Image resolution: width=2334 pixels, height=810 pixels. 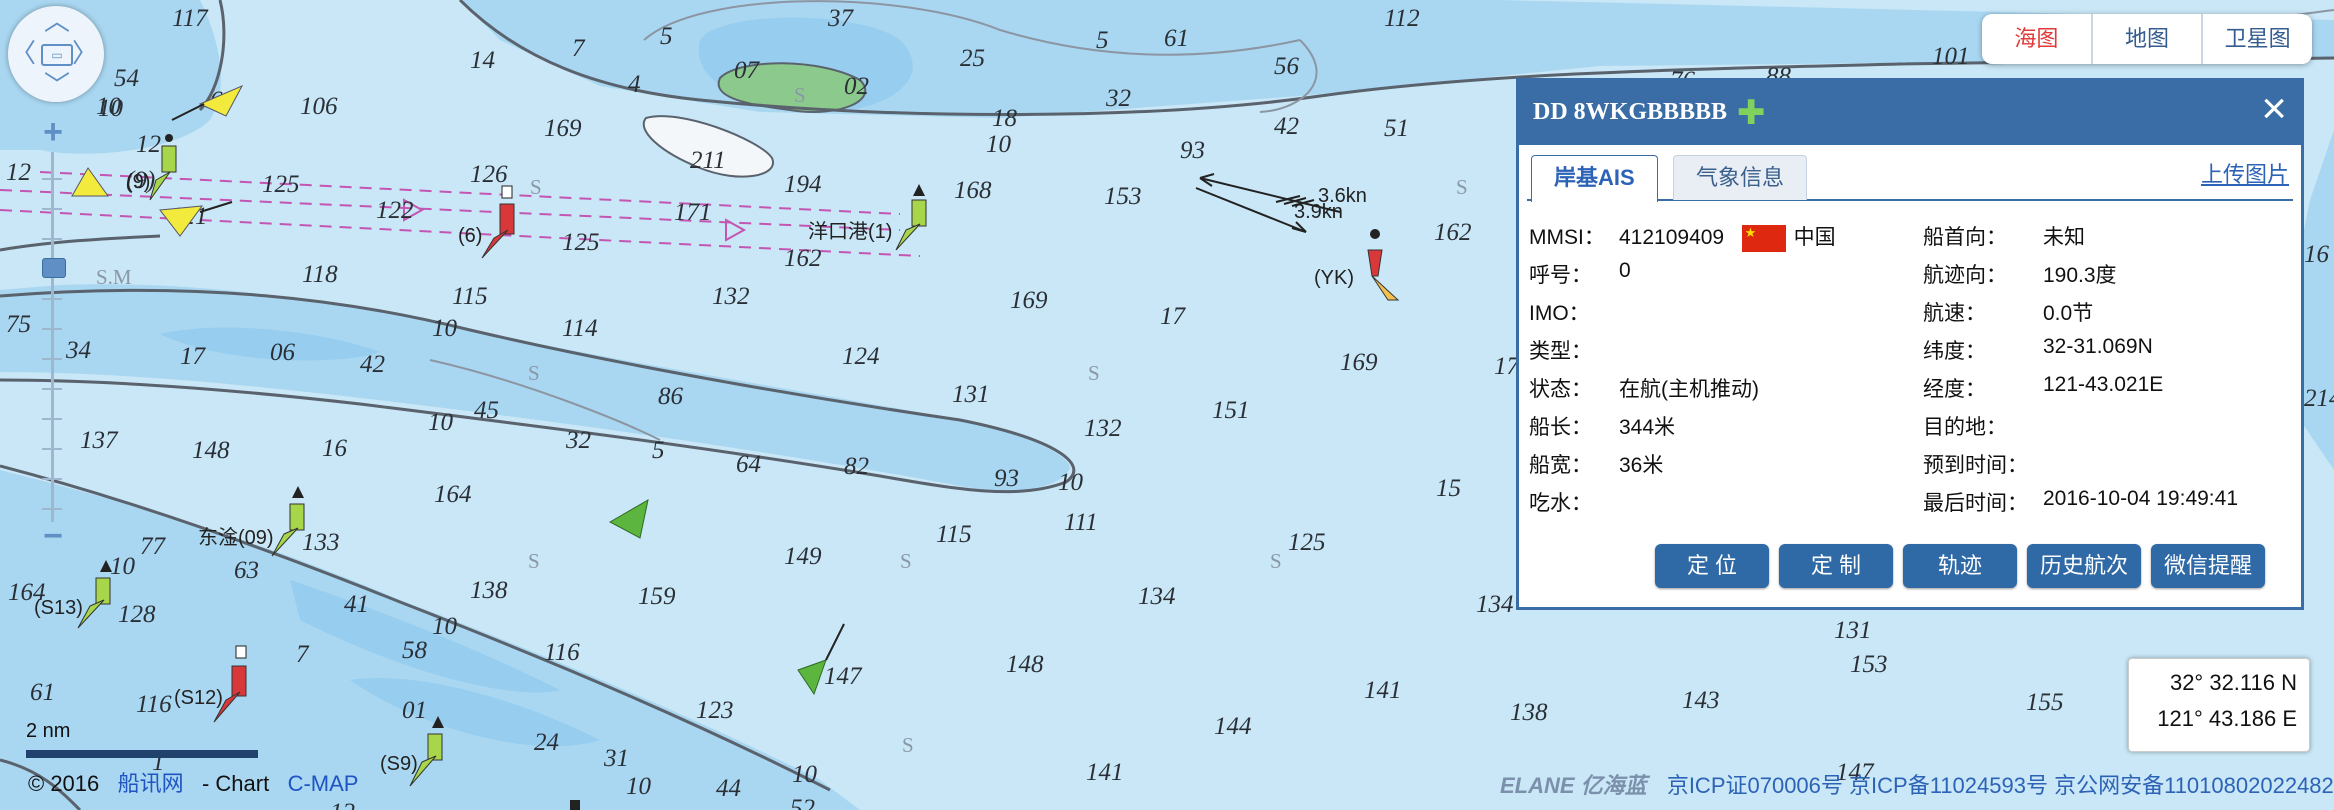 I want to click on tab-map: 地图, so click(x=2148, y=39).